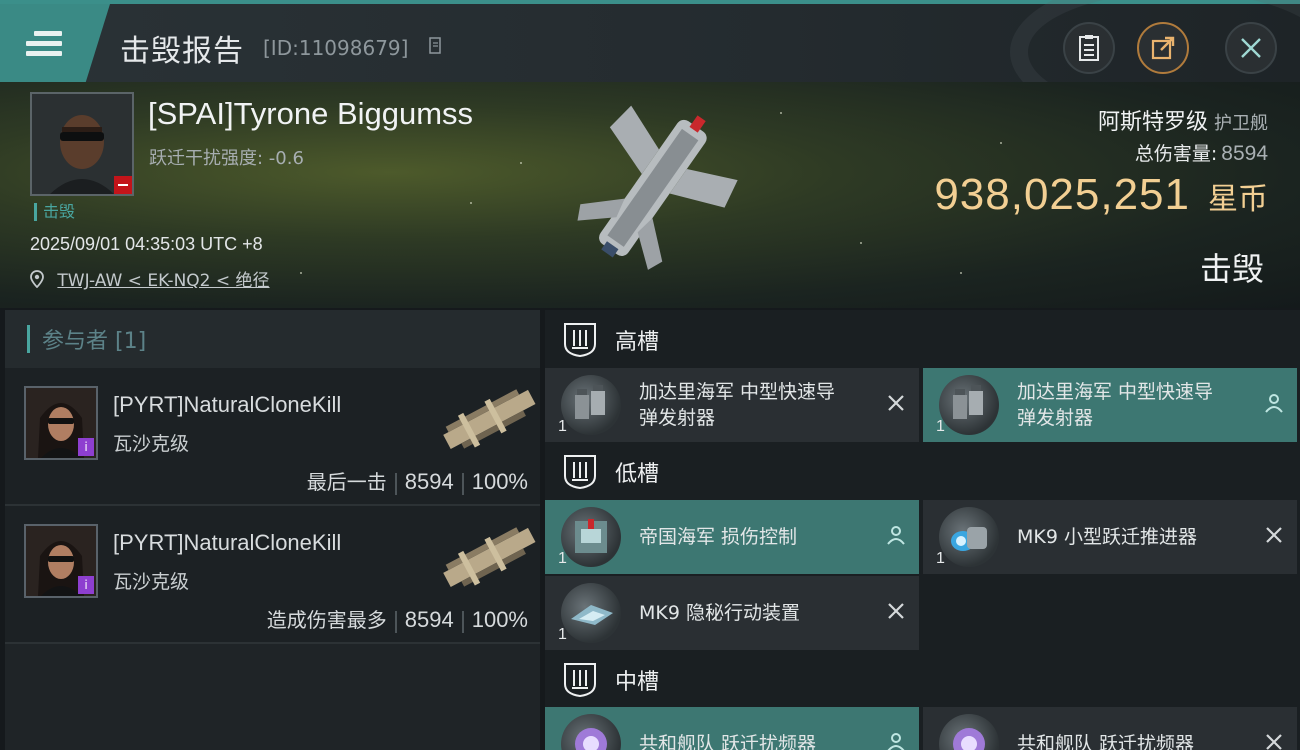 This screenshot has width=1300, height=750. I want to click on close-button, so click(1251, 48).